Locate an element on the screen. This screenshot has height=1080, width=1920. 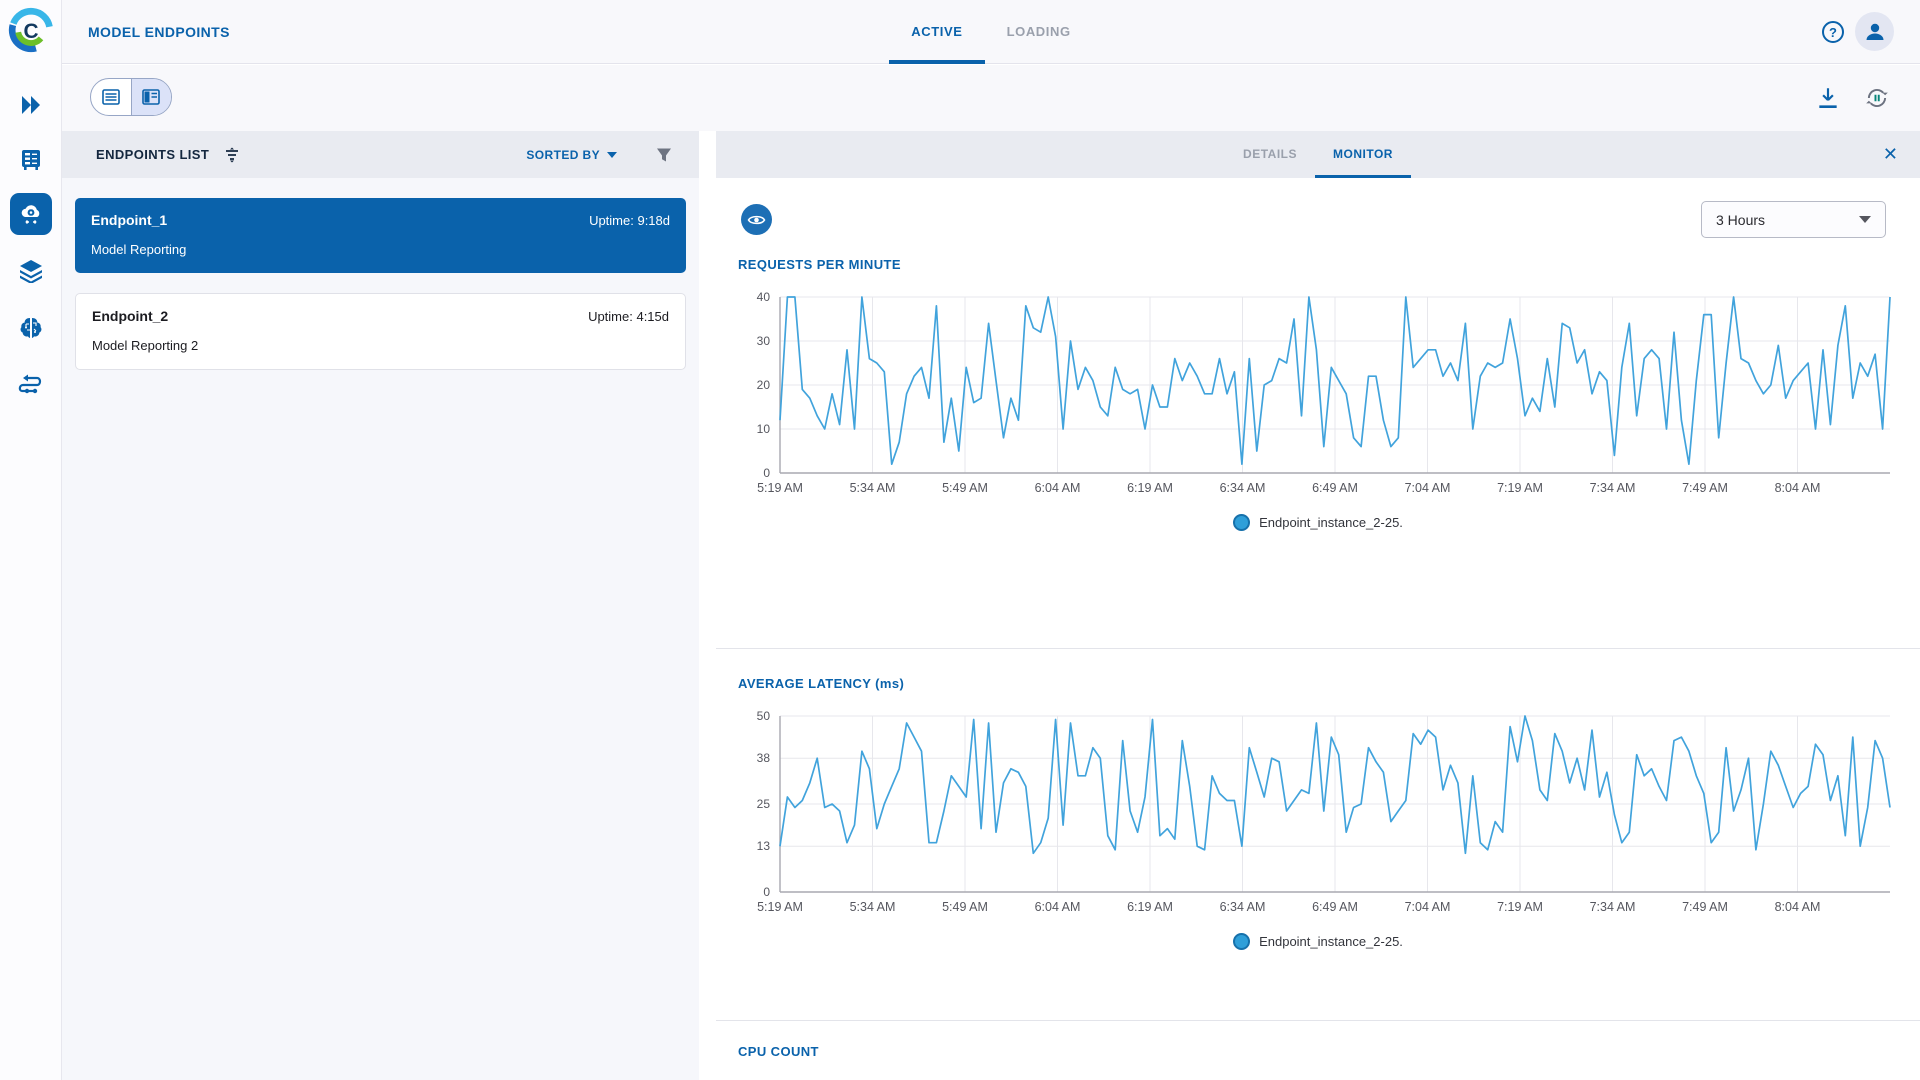
cpu-chart: 1 is located at coordinates (1329, 1077).